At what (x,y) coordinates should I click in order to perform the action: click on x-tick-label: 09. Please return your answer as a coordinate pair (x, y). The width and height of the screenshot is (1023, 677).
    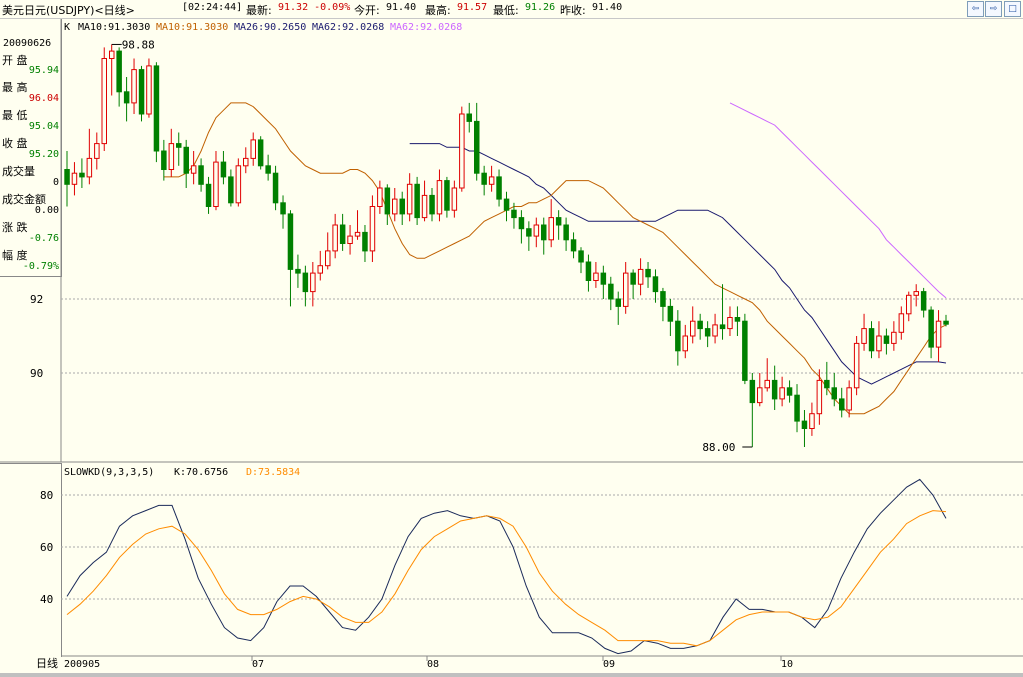
    Looking at the image, I should click on (609, 664).